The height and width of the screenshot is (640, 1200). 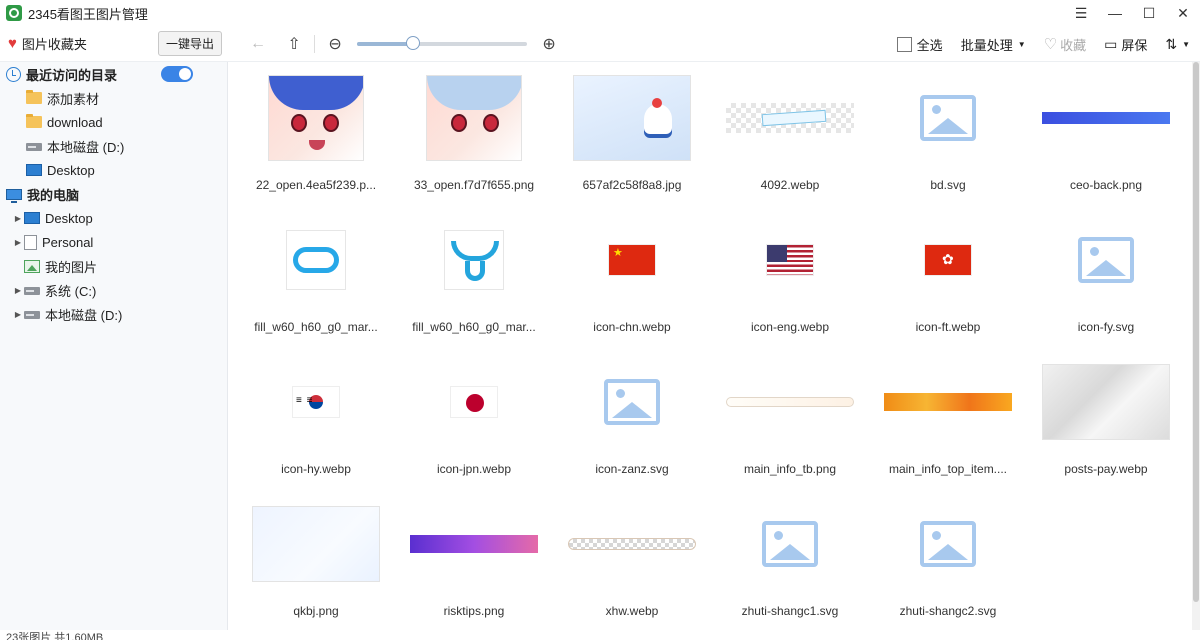 I want to click on image-tile: 4092.webp, so click(x=790, y=138).